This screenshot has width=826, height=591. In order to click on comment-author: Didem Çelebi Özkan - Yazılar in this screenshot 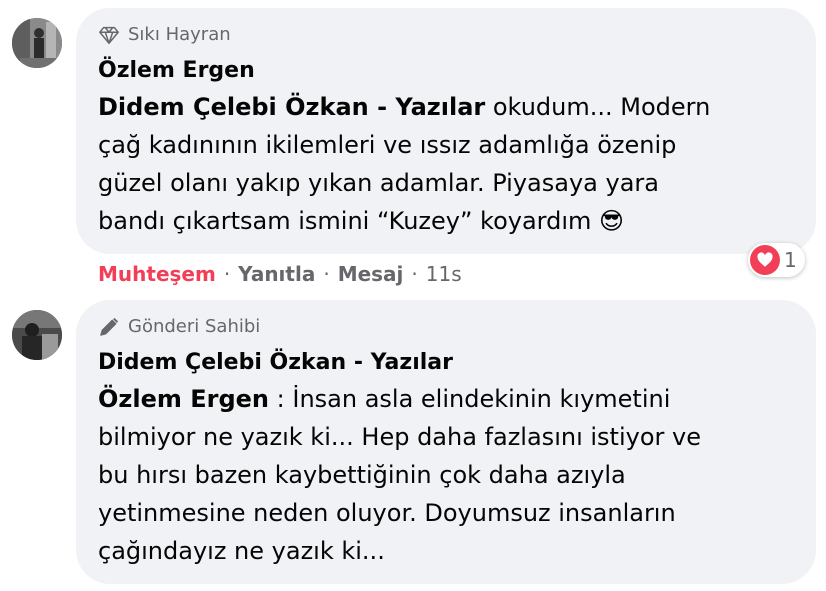, I will do `click(446, 363)`.